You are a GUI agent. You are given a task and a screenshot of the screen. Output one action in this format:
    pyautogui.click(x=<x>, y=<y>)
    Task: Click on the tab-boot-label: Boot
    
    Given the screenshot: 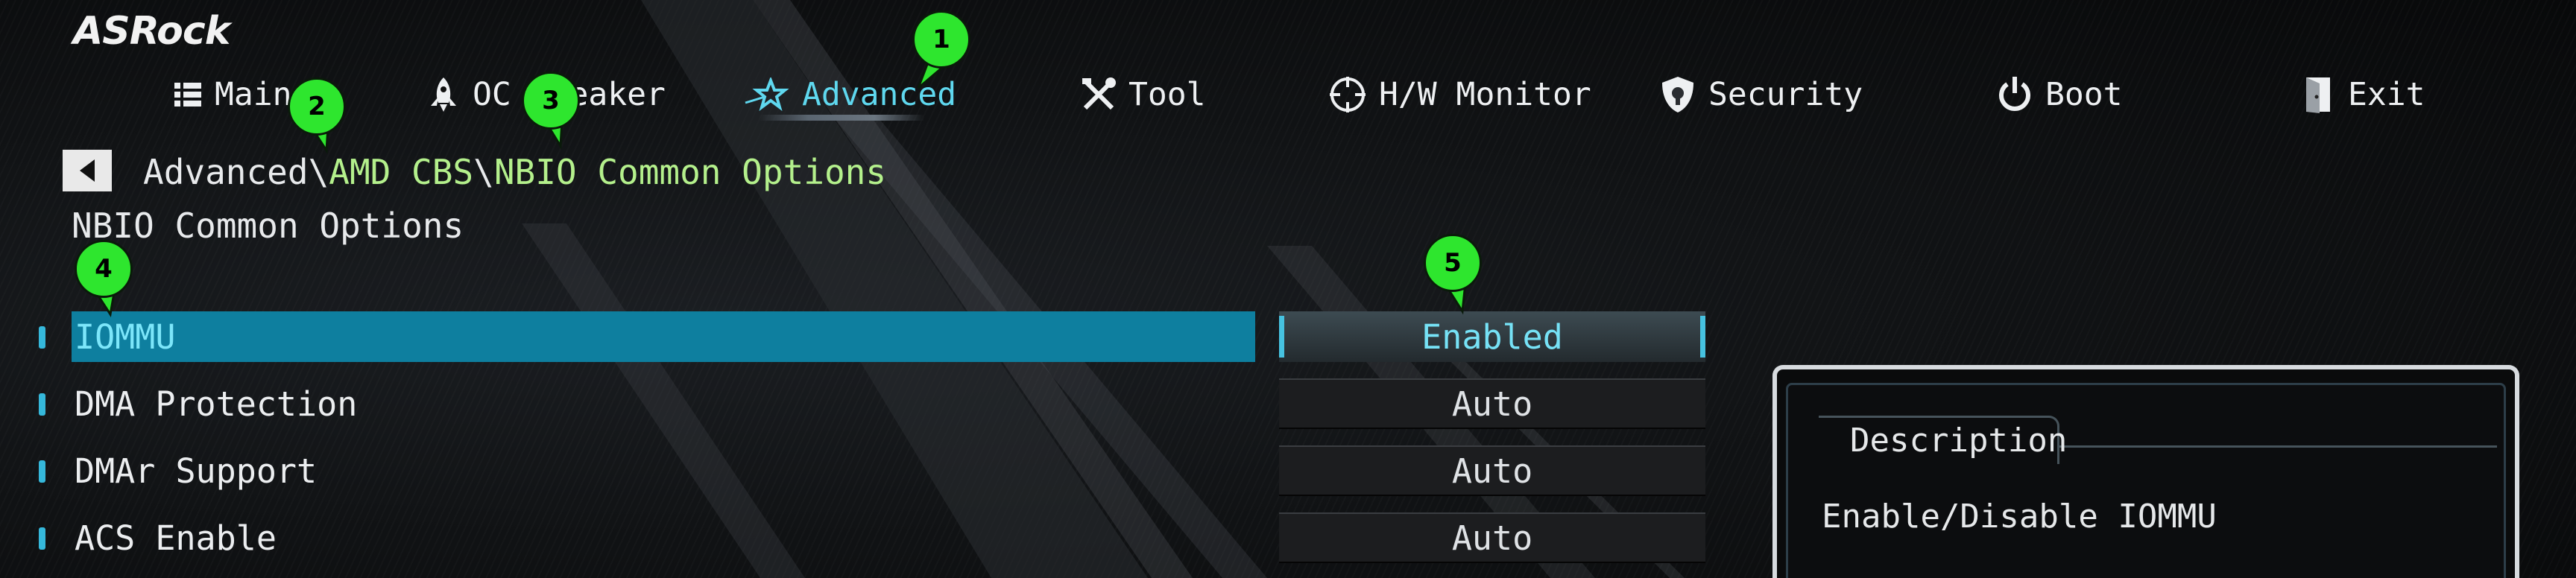 What is the action you would take?
    pyautogui.click(x=2084, y=94)
    